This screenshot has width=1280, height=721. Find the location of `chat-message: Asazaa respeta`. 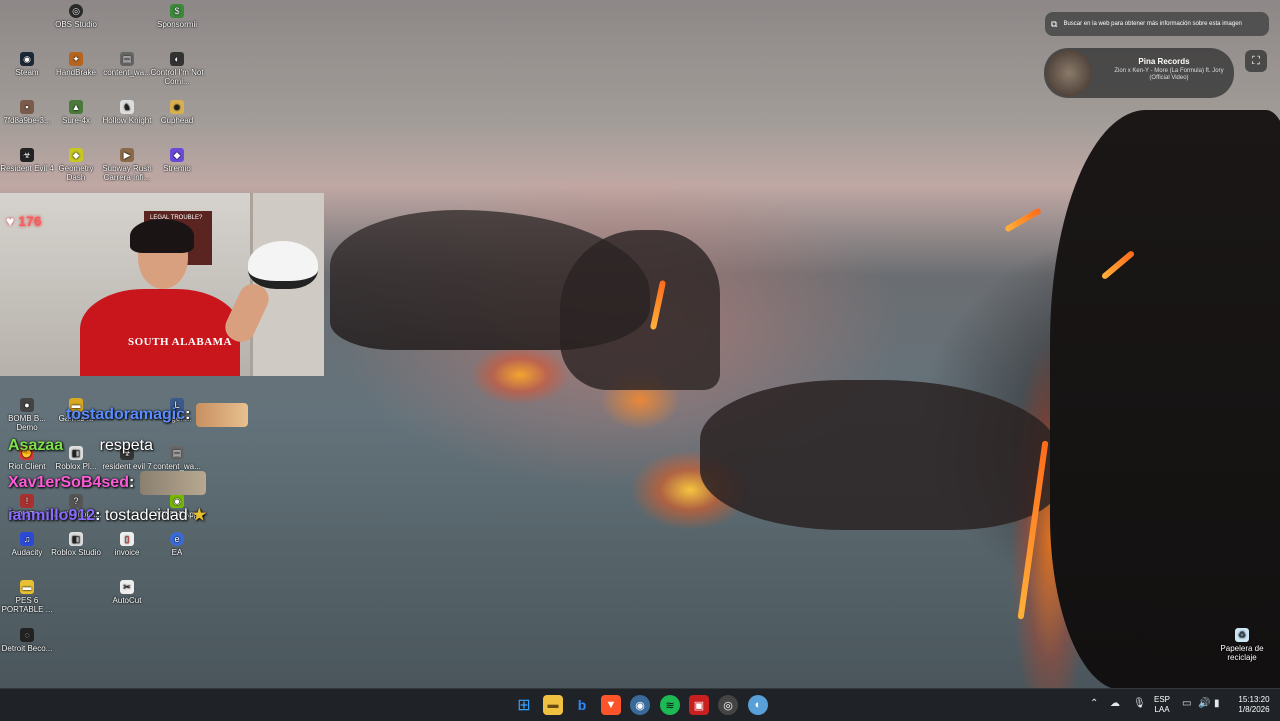

chat-message: Asazaa respeta is located at coordinates (80, 446).